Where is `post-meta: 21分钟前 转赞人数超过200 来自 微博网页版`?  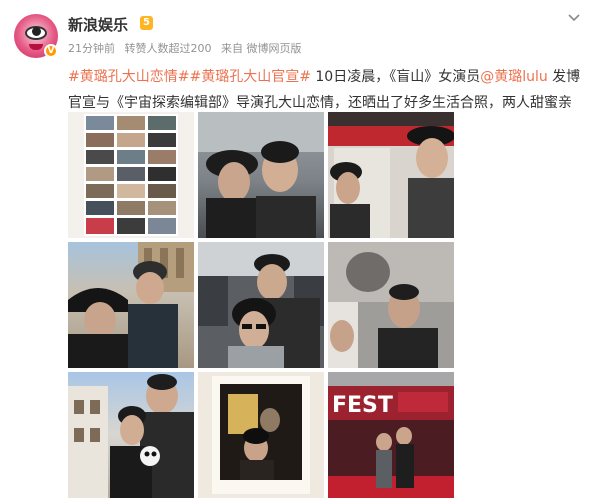 post-meta: 21分钟前 转赞人数超过200 来自 微博网页版 is located at coordinates (188, 48).